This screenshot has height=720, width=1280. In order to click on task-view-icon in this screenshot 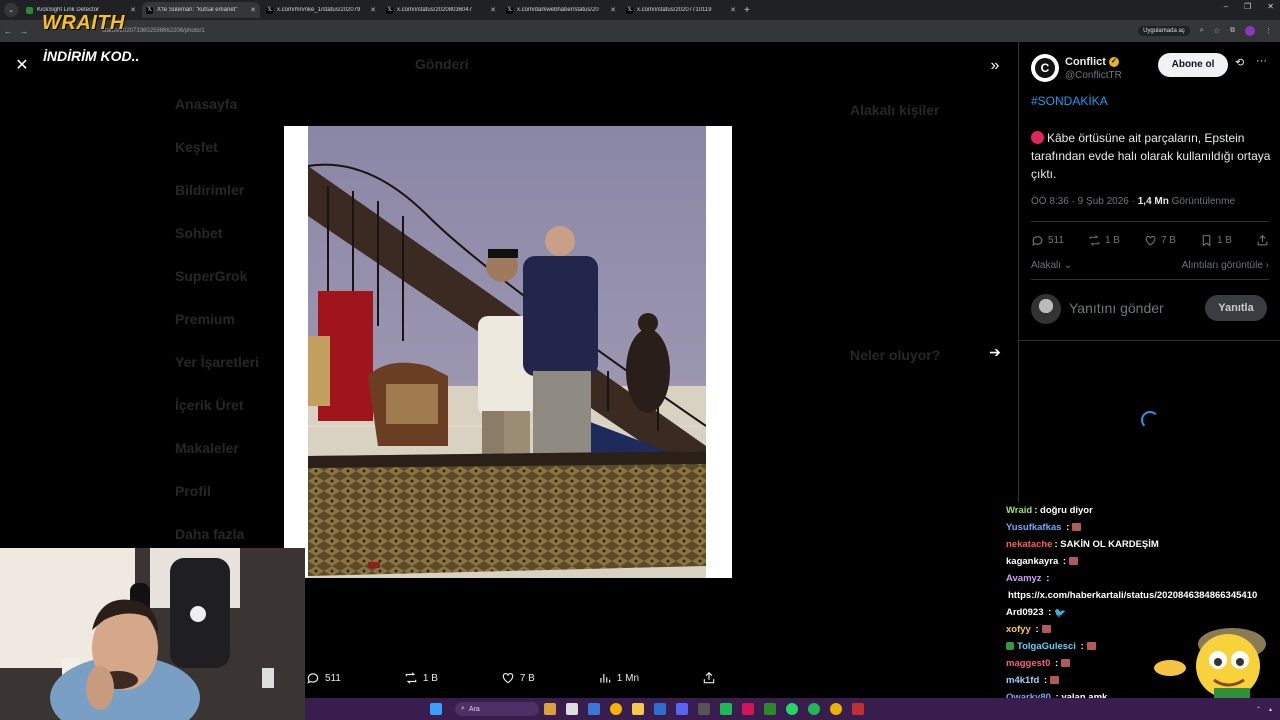, I will do `click(572, 709)`.